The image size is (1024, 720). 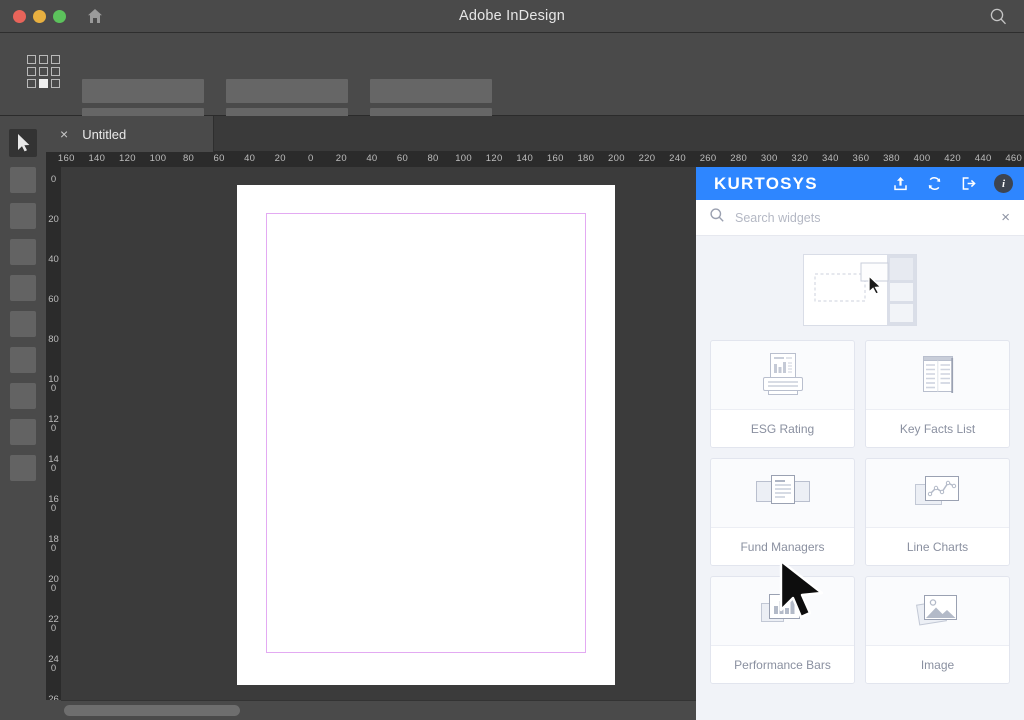 I want to click on ruler-tick: 100, so click(x=158, y=158).